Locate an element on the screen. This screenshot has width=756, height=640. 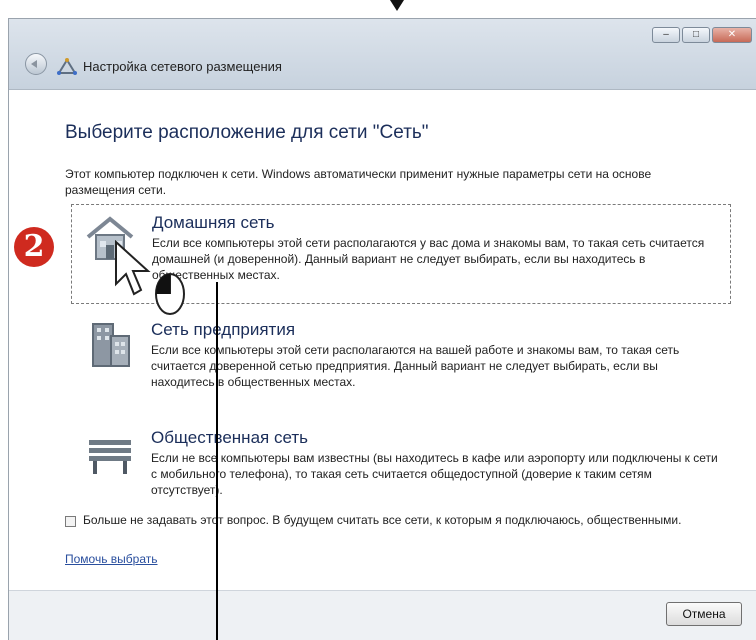
remember-choice-checkbox is located at coordinates (70, 521).